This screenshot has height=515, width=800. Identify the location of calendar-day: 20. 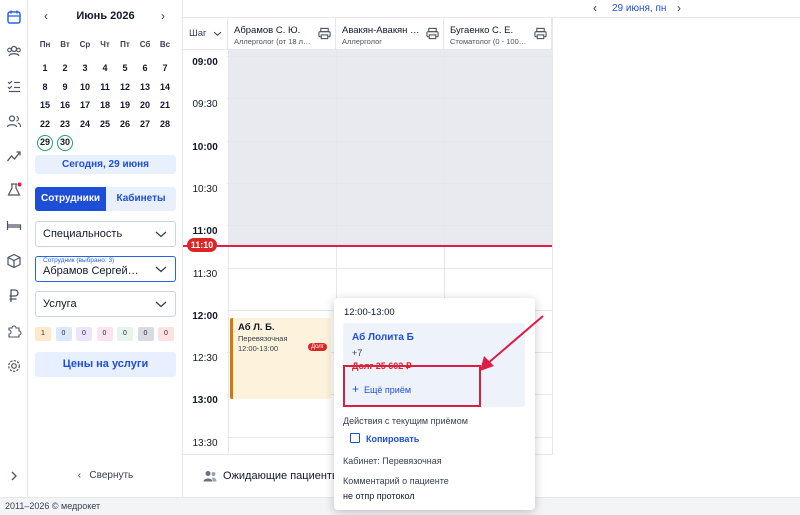
(145, 105).